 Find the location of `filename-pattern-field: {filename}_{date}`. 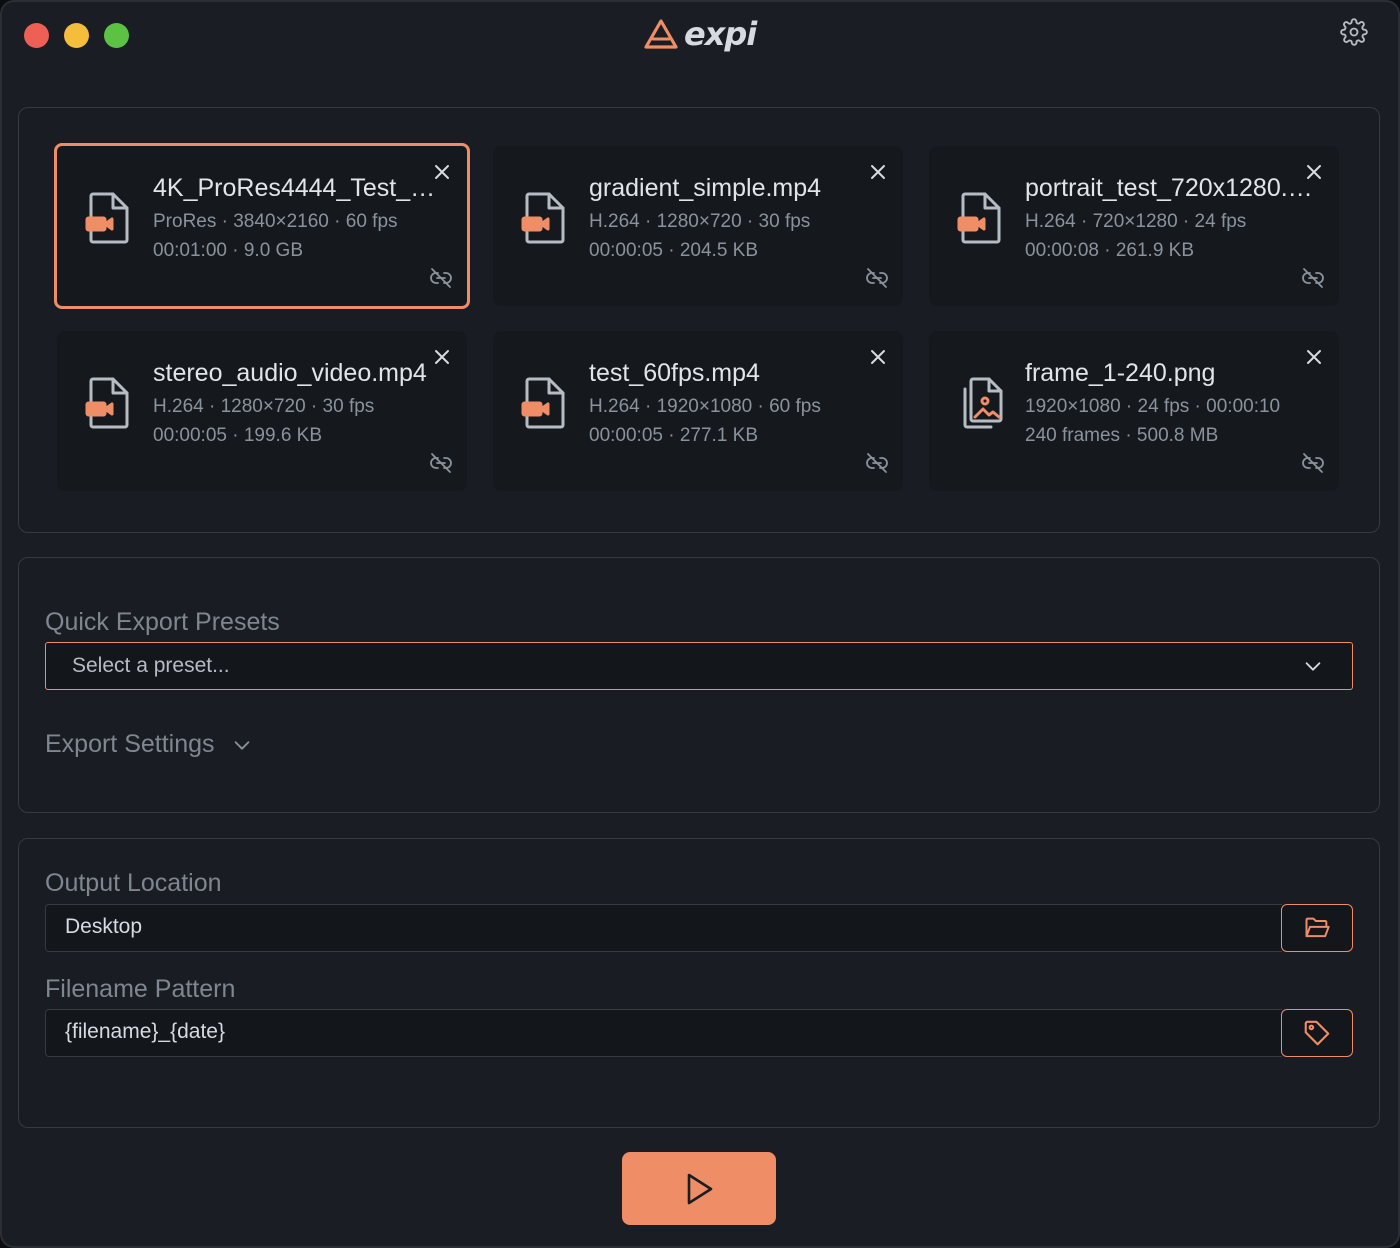

filename-pattern-field: {filename}_{date} is located at coordinates (663, 1033).